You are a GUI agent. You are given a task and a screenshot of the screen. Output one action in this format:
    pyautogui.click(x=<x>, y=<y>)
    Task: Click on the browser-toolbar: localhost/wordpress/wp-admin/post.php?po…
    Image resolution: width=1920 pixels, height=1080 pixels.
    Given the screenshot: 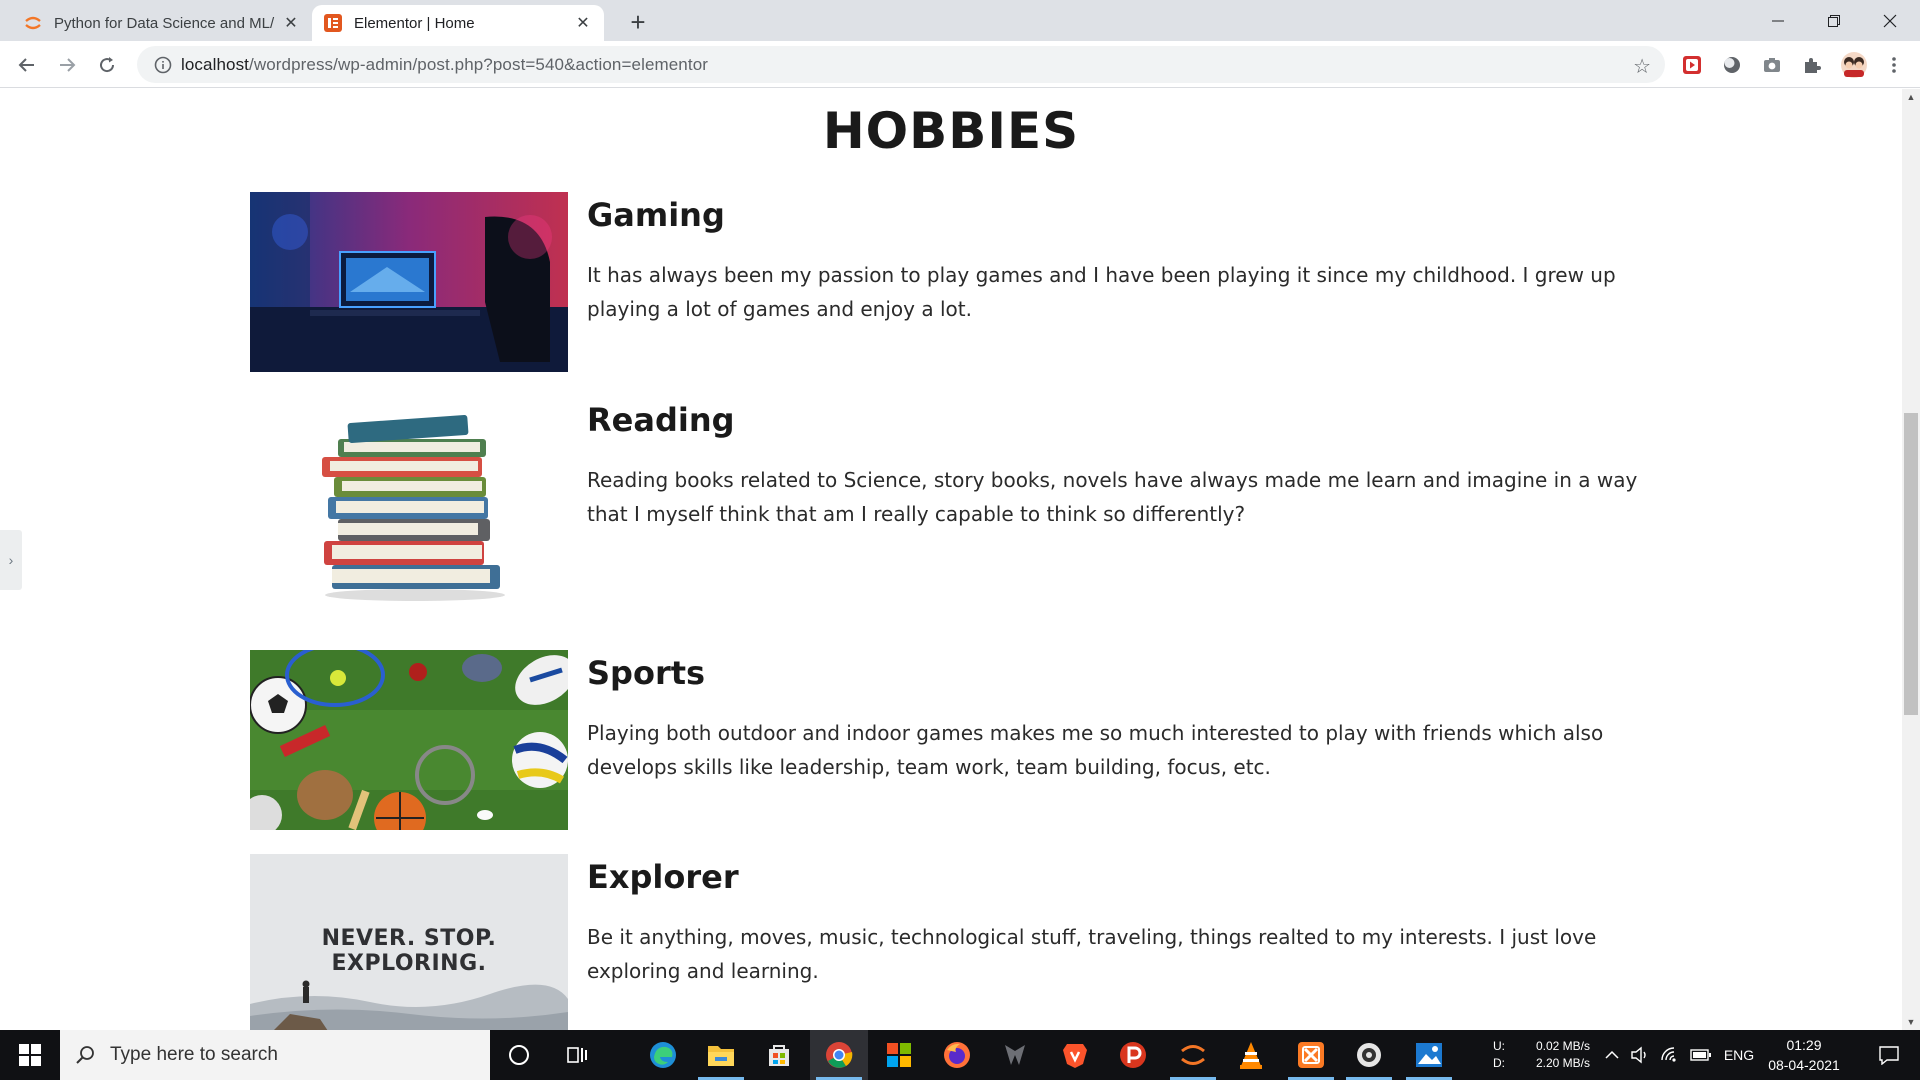 What is the action you would take?
    pyautogui.click(x=960, y=64)
    